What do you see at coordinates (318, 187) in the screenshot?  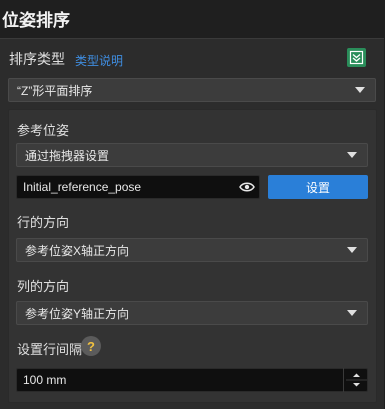 I see `set-pose-button: 设置` at bounding box center [318, 187].